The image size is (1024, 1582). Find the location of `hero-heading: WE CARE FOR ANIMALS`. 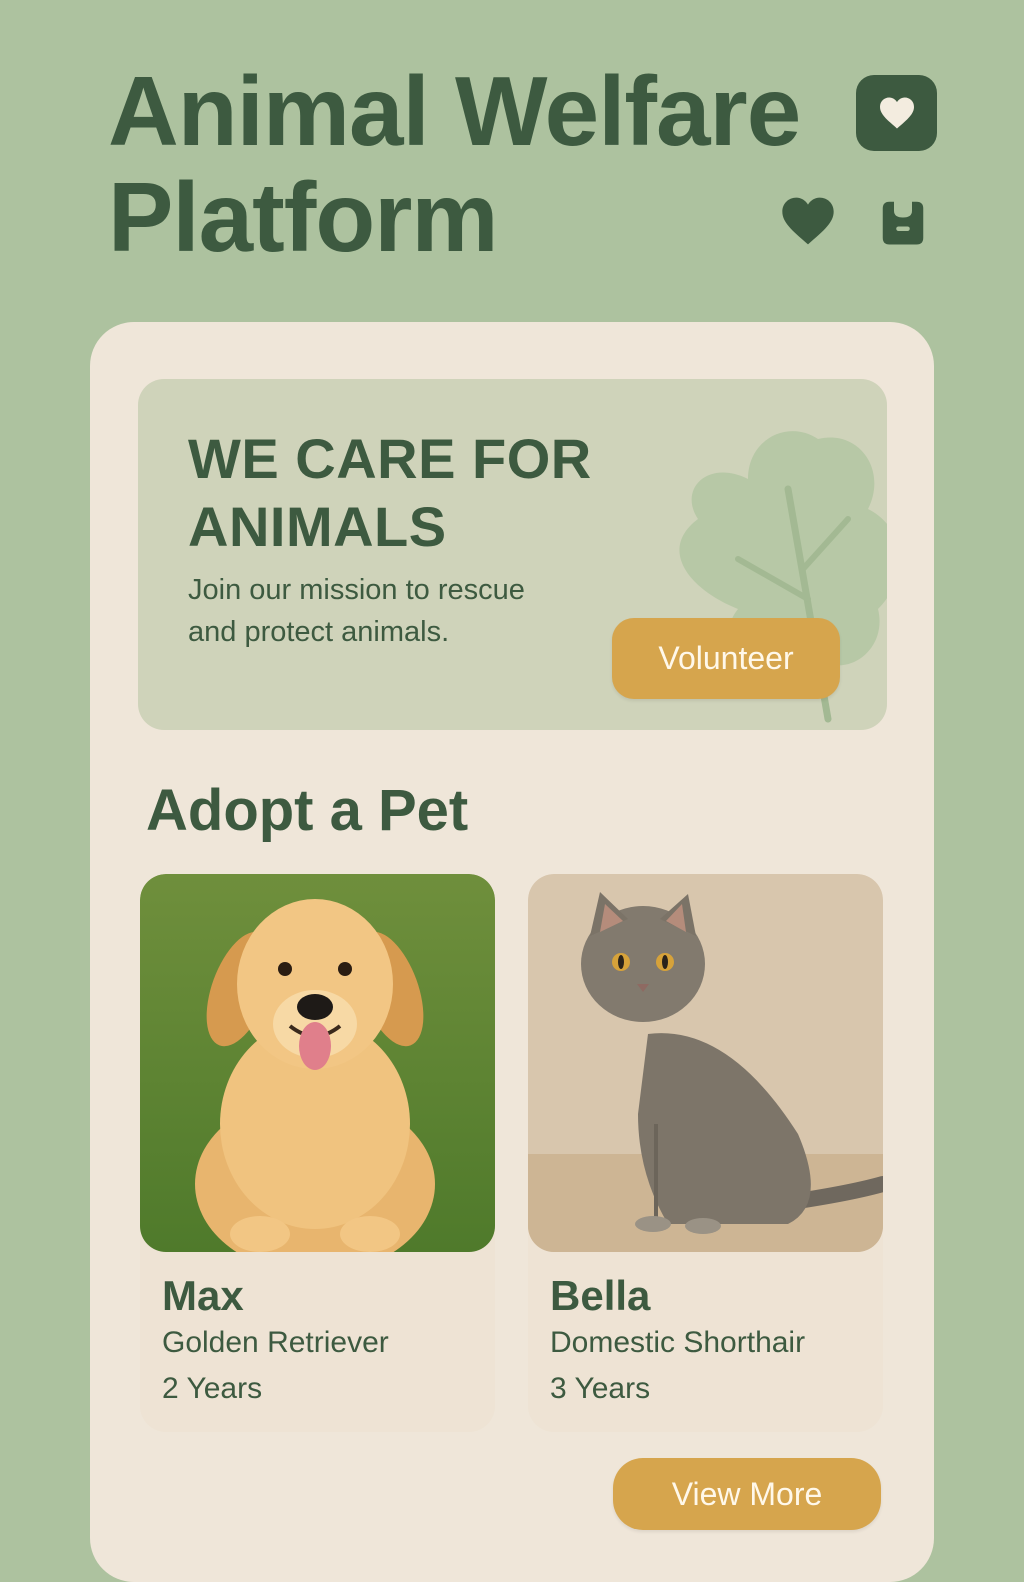

hero-heading: WE CARE FOR ANIMALS is located at coordinates (390, 493).